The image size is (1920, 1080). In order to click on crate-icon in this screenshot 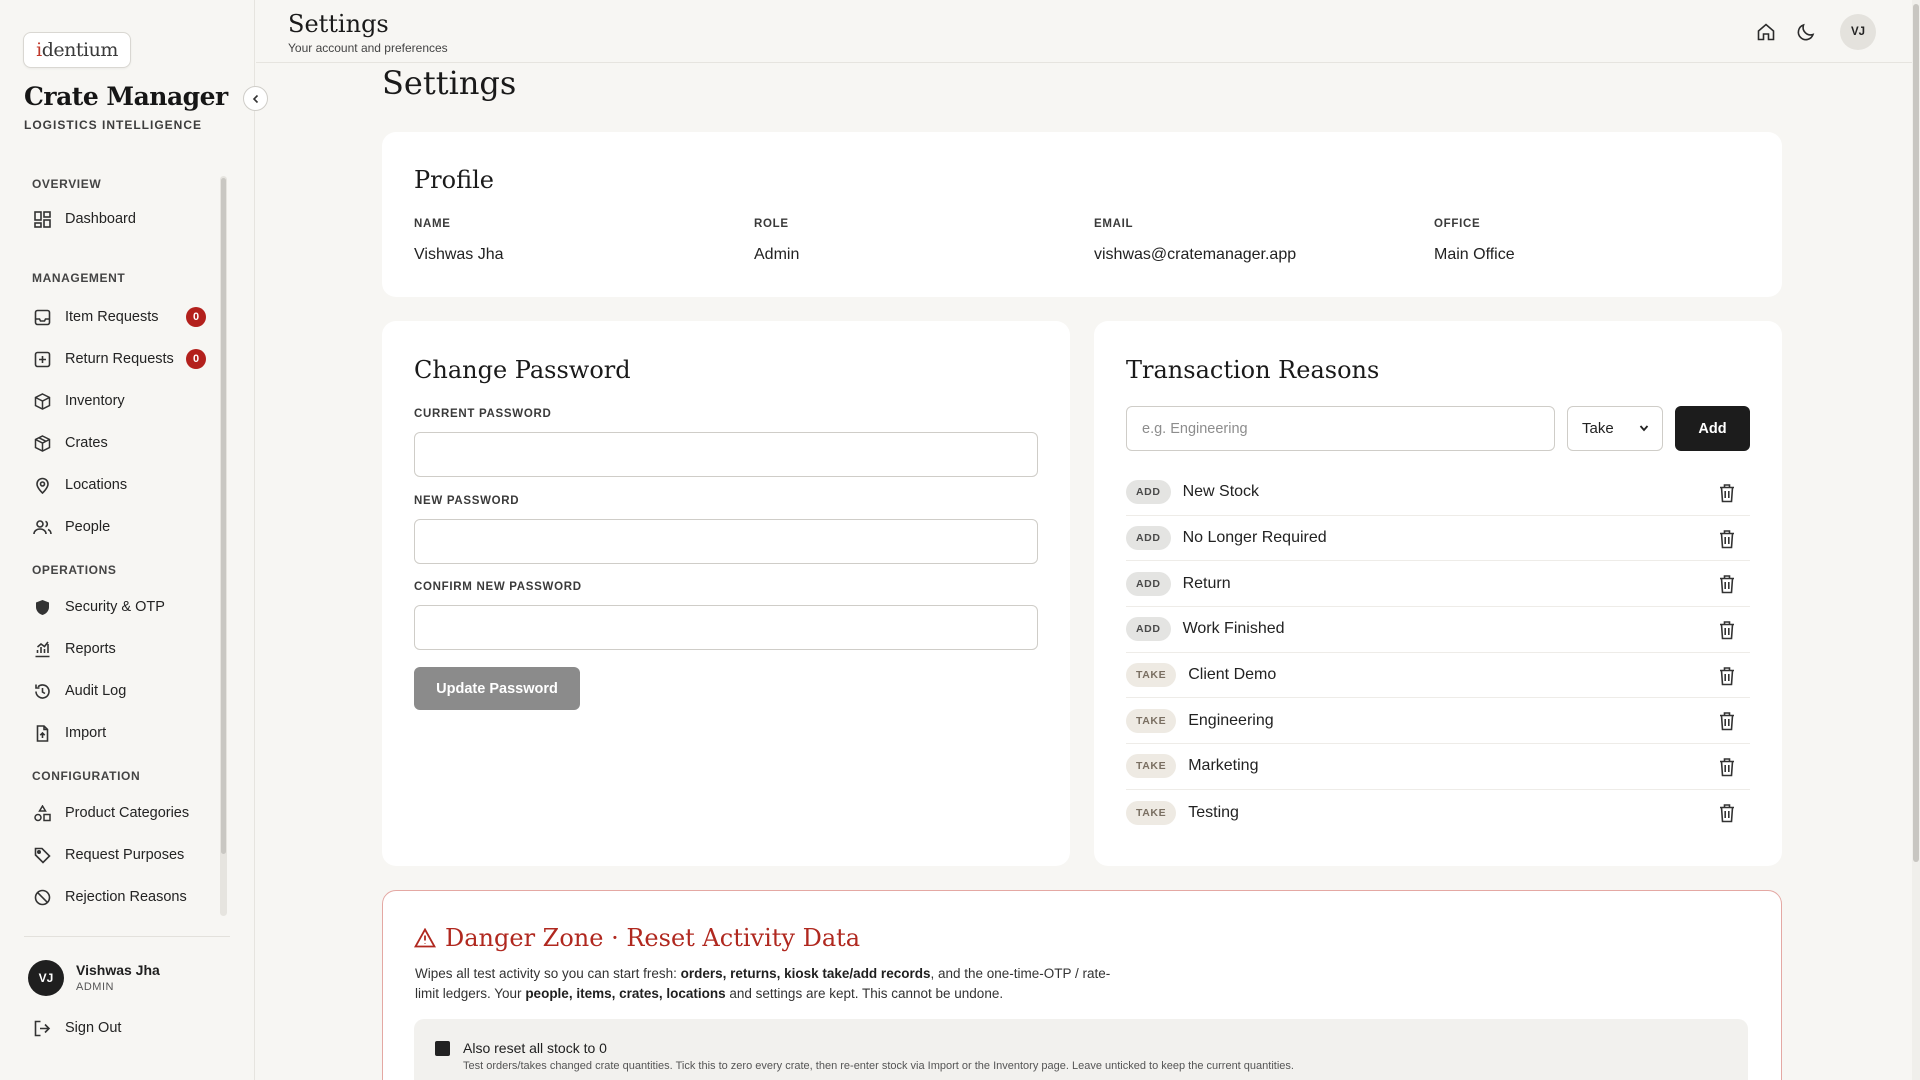, I will do `click(42, 443)`.